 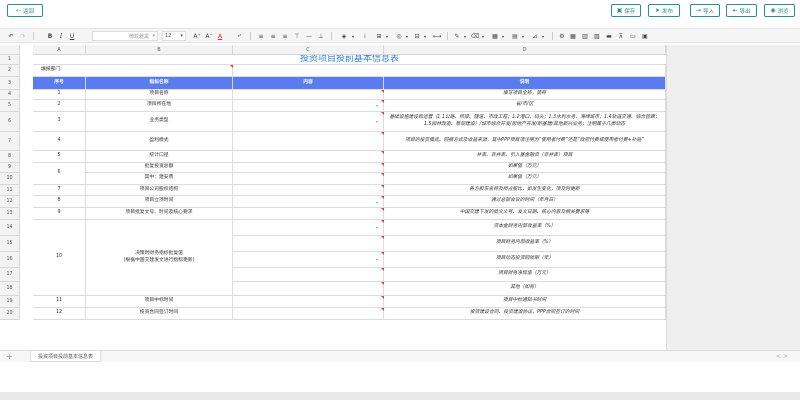 I want to click on chart-icon: ▦, so click(x=495, y=36).